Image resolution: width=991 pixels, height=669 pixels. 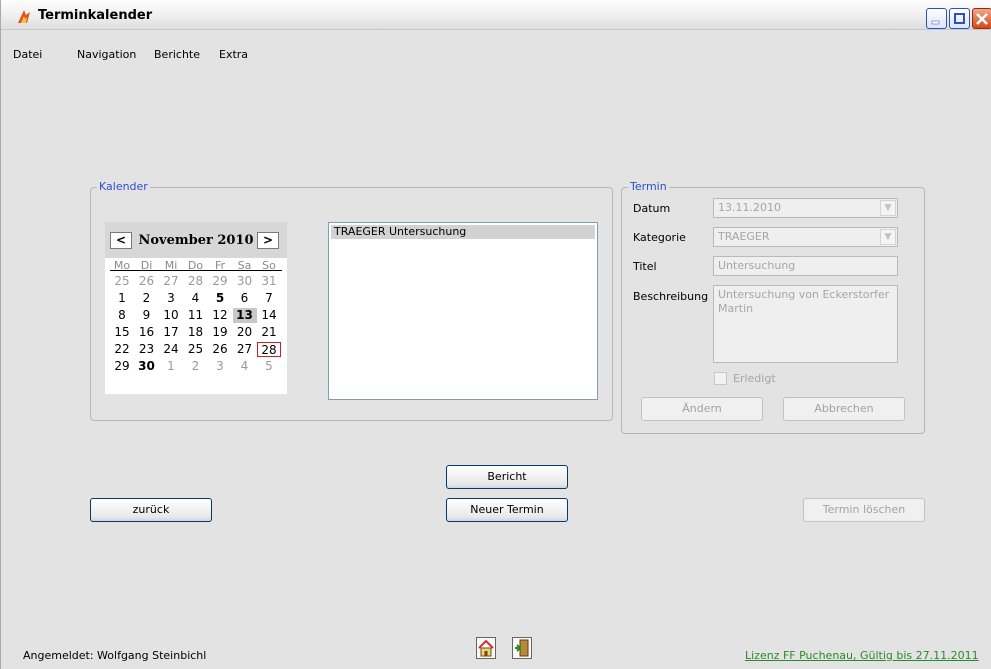 I want to click on maximize-icon, so click(x=959, y=18).